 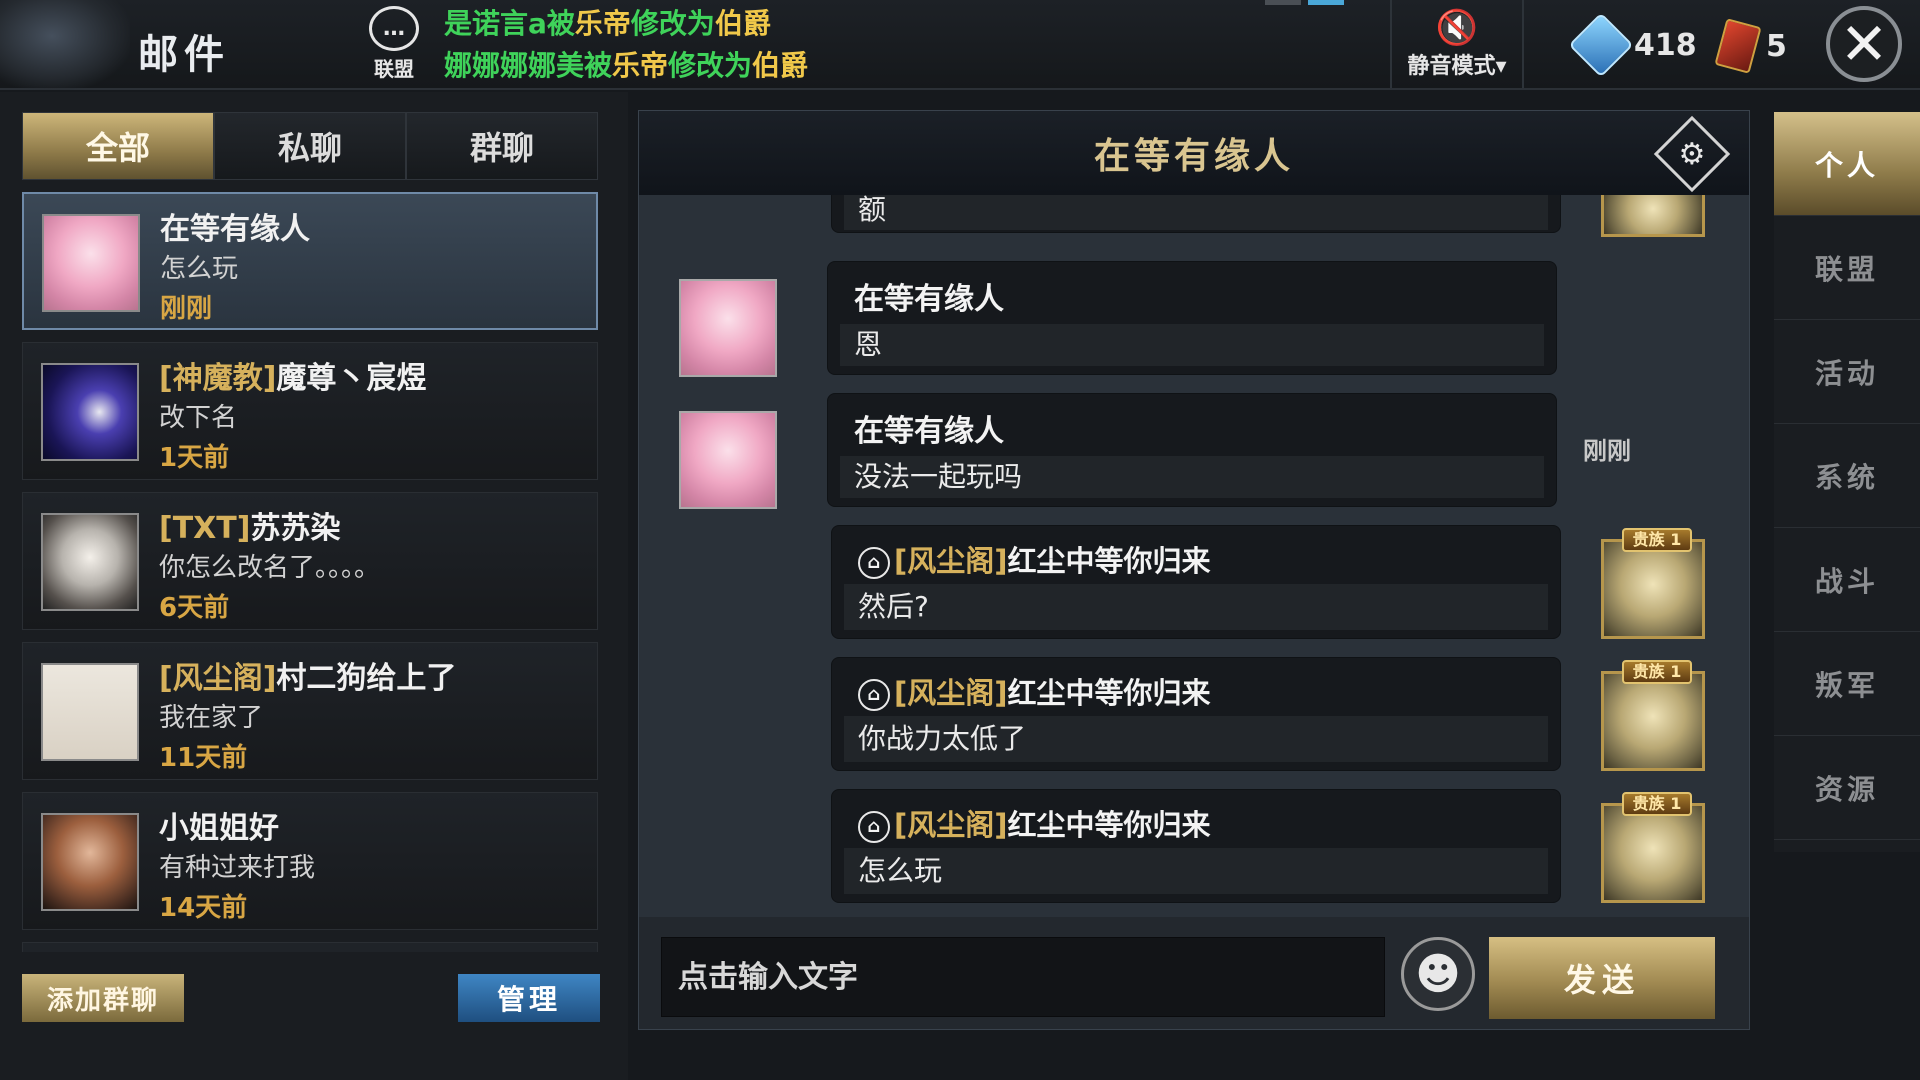 I want to click on conversation-preview: 你怎么改名了。。。。, so click(x=270, y=568).